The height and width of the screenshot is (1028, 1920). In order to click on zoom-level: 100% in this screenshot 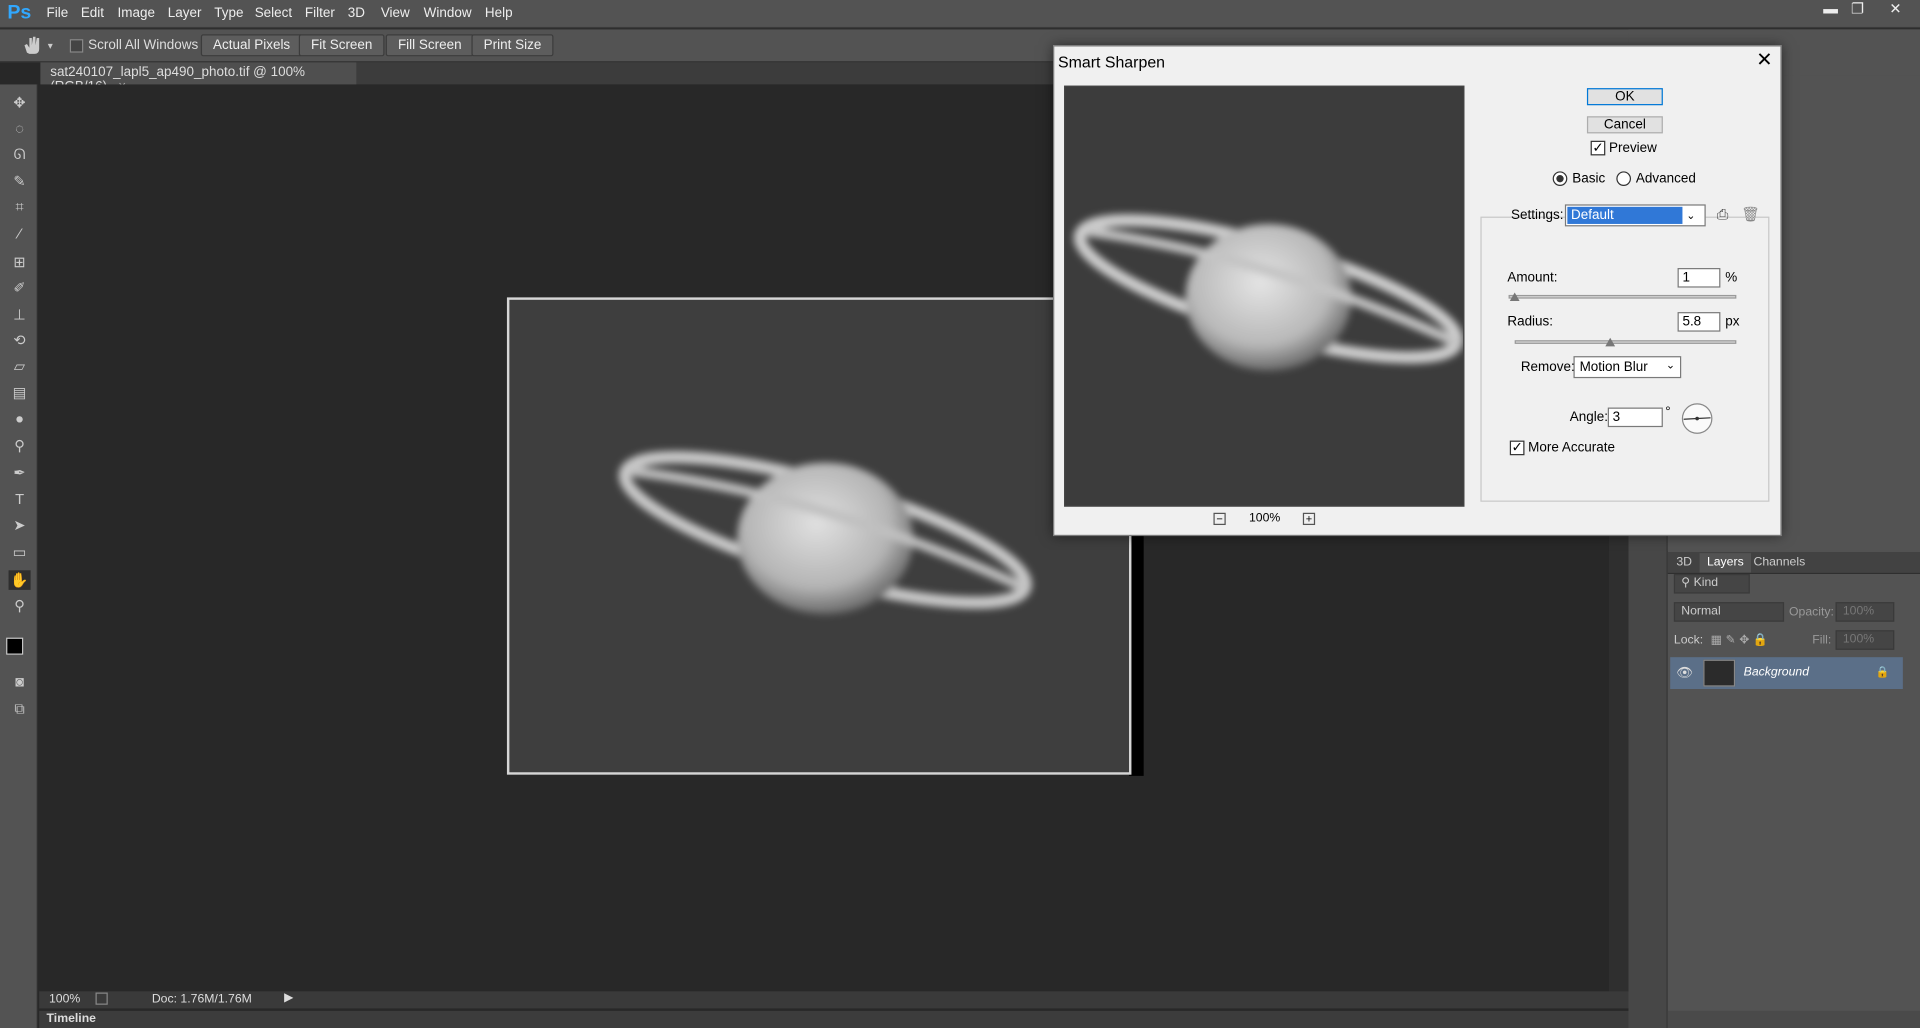, I will do `click(64, 999)`.